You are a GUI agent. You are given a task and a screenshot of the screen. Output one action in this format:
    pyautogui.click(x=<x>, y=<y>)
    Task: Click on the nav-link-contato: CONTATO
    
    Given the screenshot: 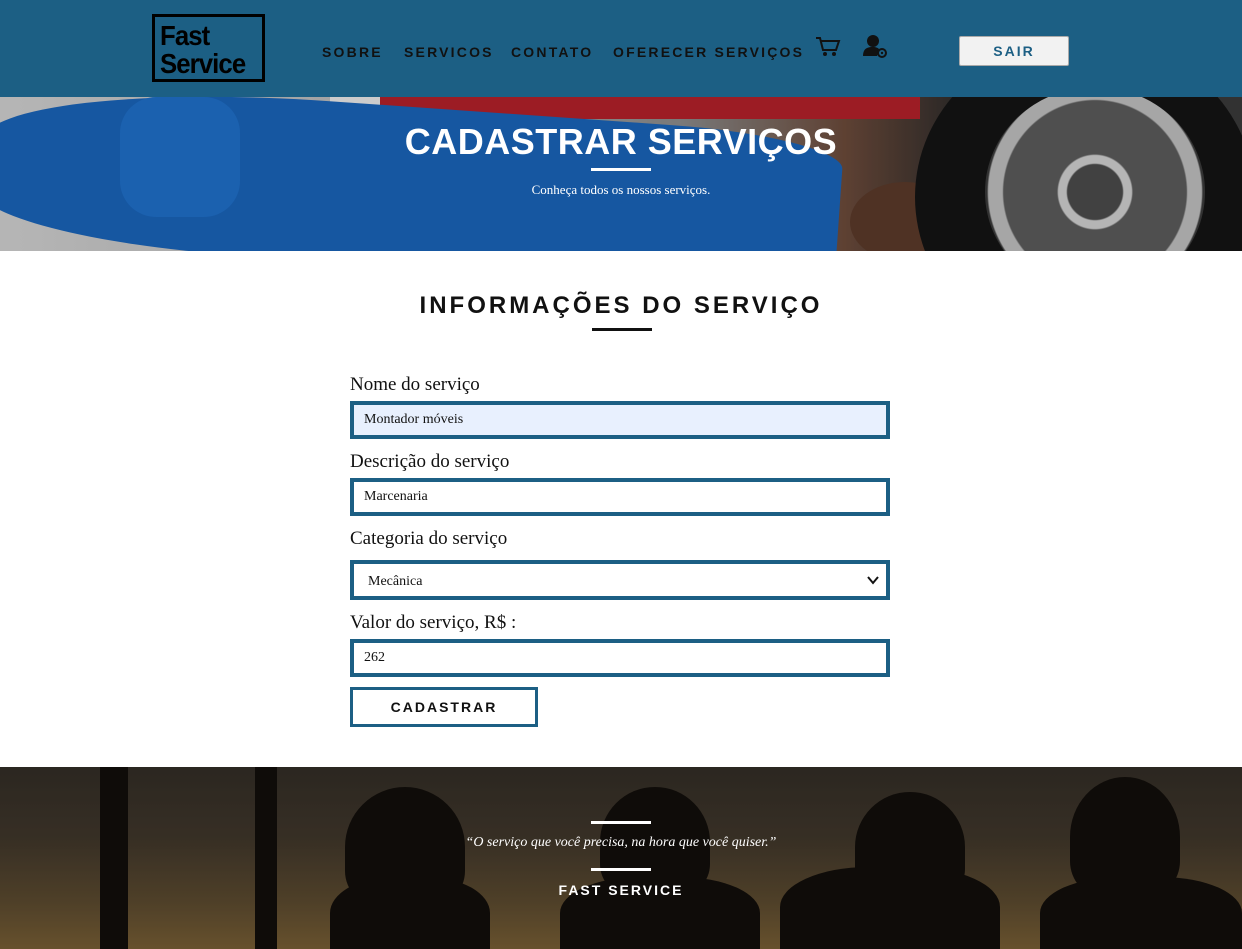 What is the action you would take?
    pyautogui.click(x=552, y=52)
    